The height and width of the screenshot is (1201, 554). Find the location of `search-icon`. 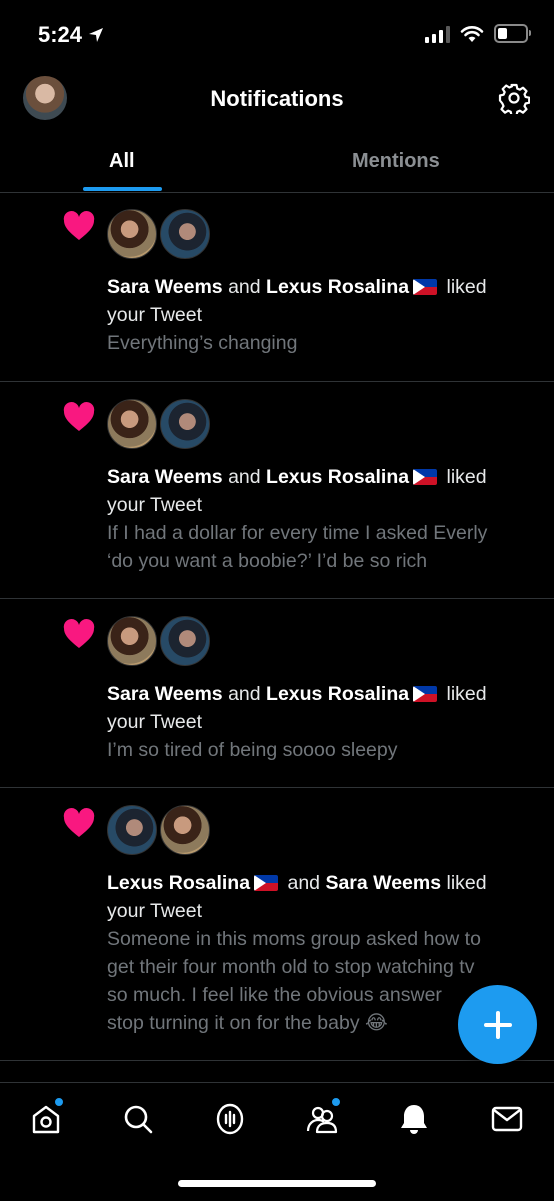

search-icon is located at coordinates (138, 1119).